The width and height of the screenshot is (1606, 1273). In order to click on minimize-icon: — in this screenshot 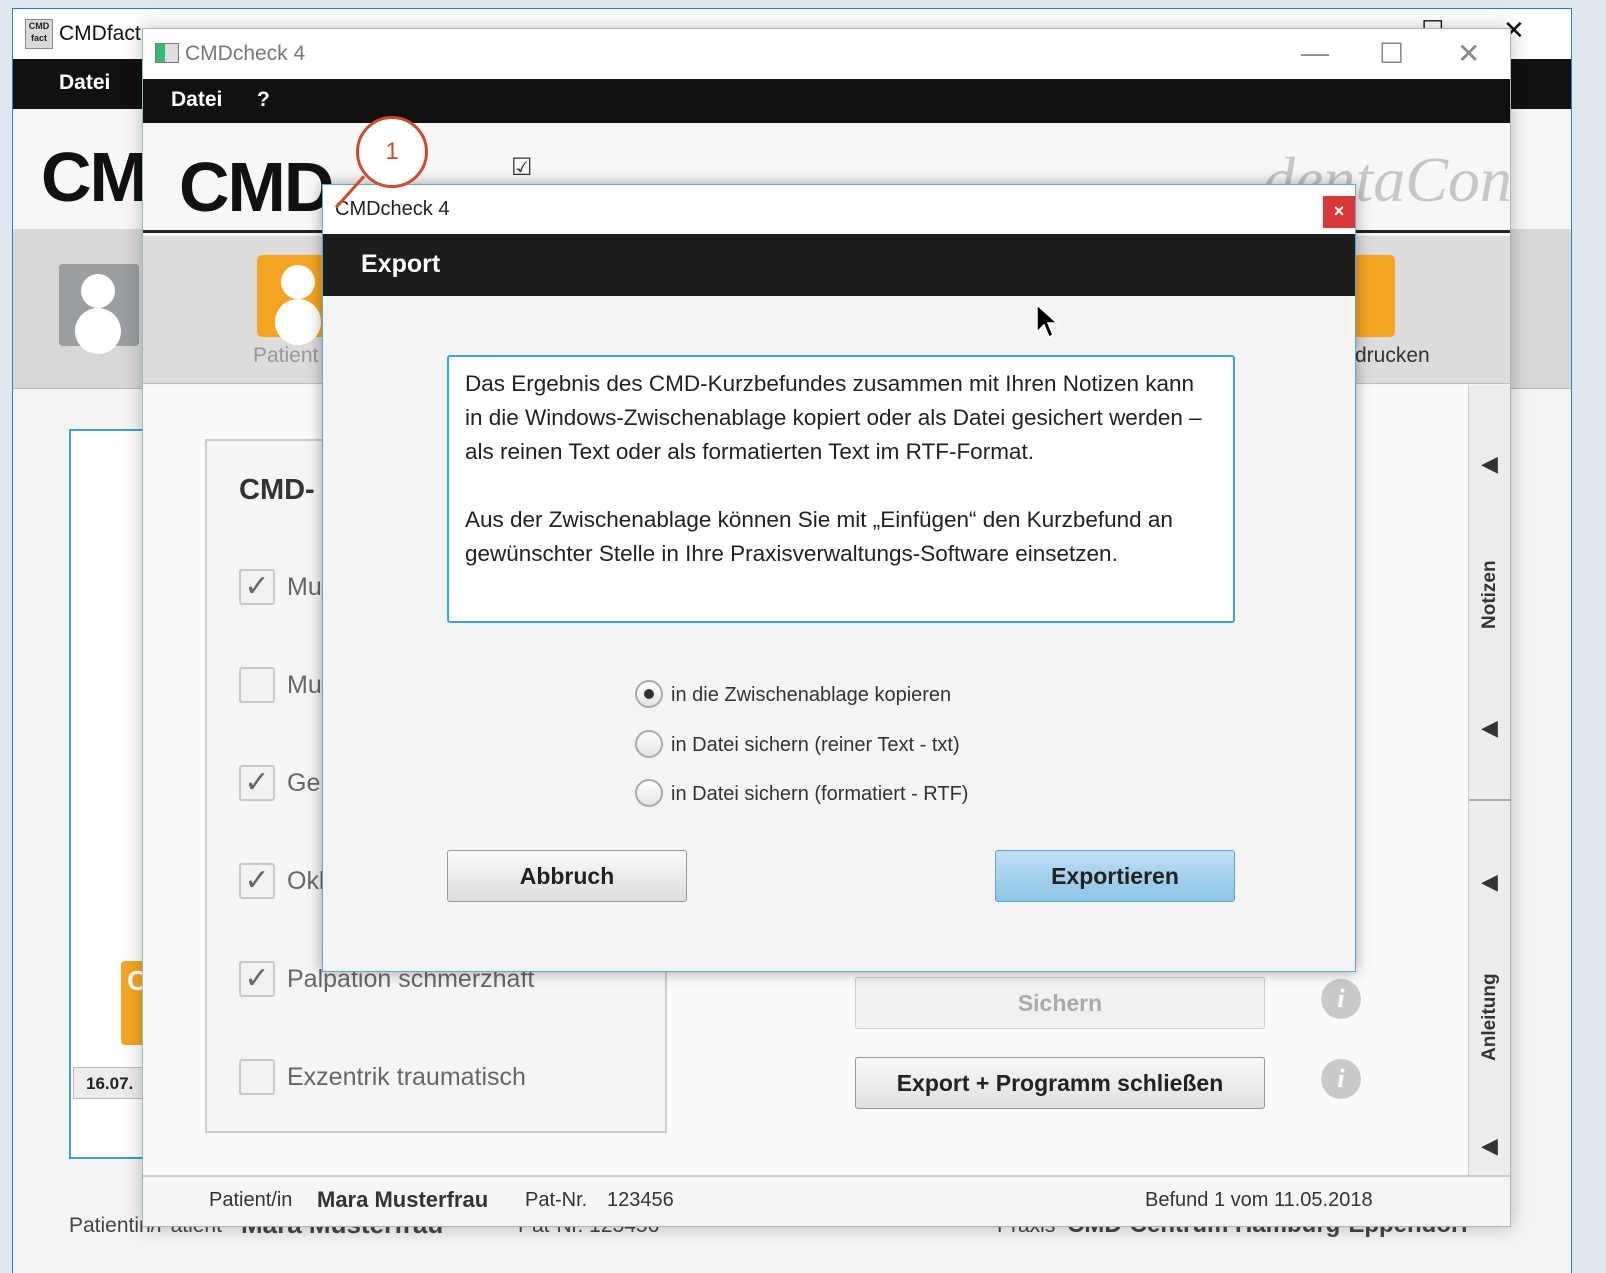, I will do `click(1315, 53)`.